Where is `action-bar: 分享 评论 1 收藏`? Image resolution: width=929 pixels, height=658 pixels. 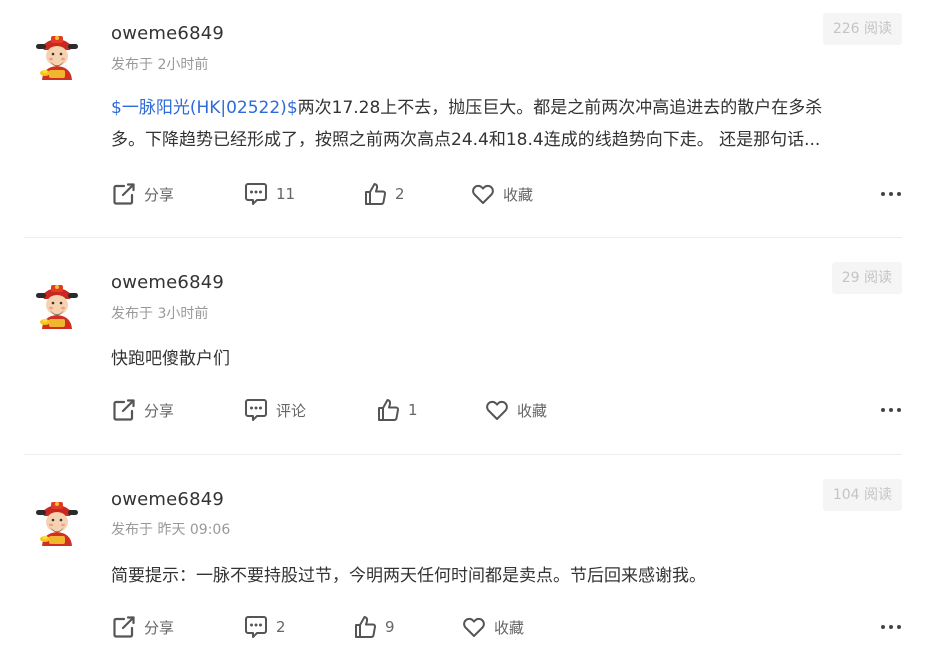 action-bar: 分享 评论 1 收藏 is located at coordinates (506, 410).